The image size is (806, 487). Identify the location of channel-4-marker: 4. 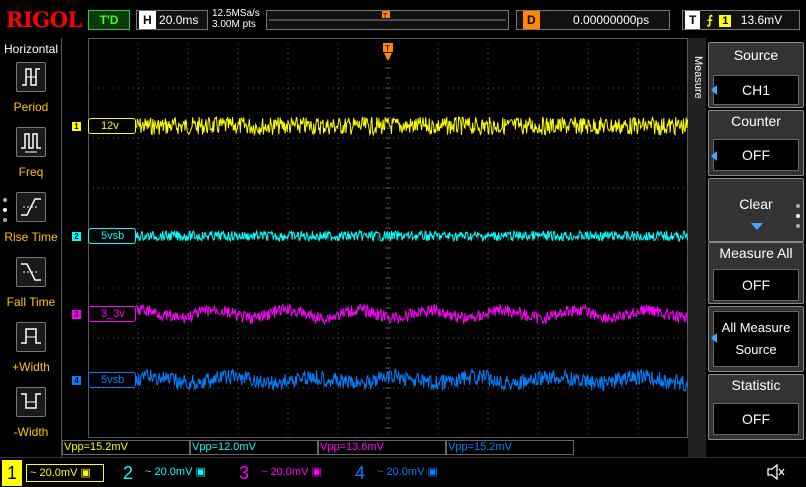
(76, 380).